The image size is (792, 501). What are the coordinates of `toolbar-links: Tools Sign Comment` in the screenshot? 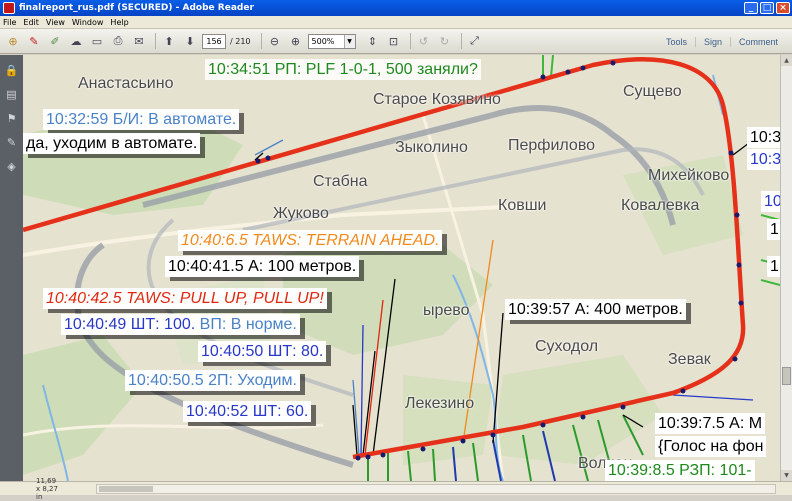 It's located at (722, 41).